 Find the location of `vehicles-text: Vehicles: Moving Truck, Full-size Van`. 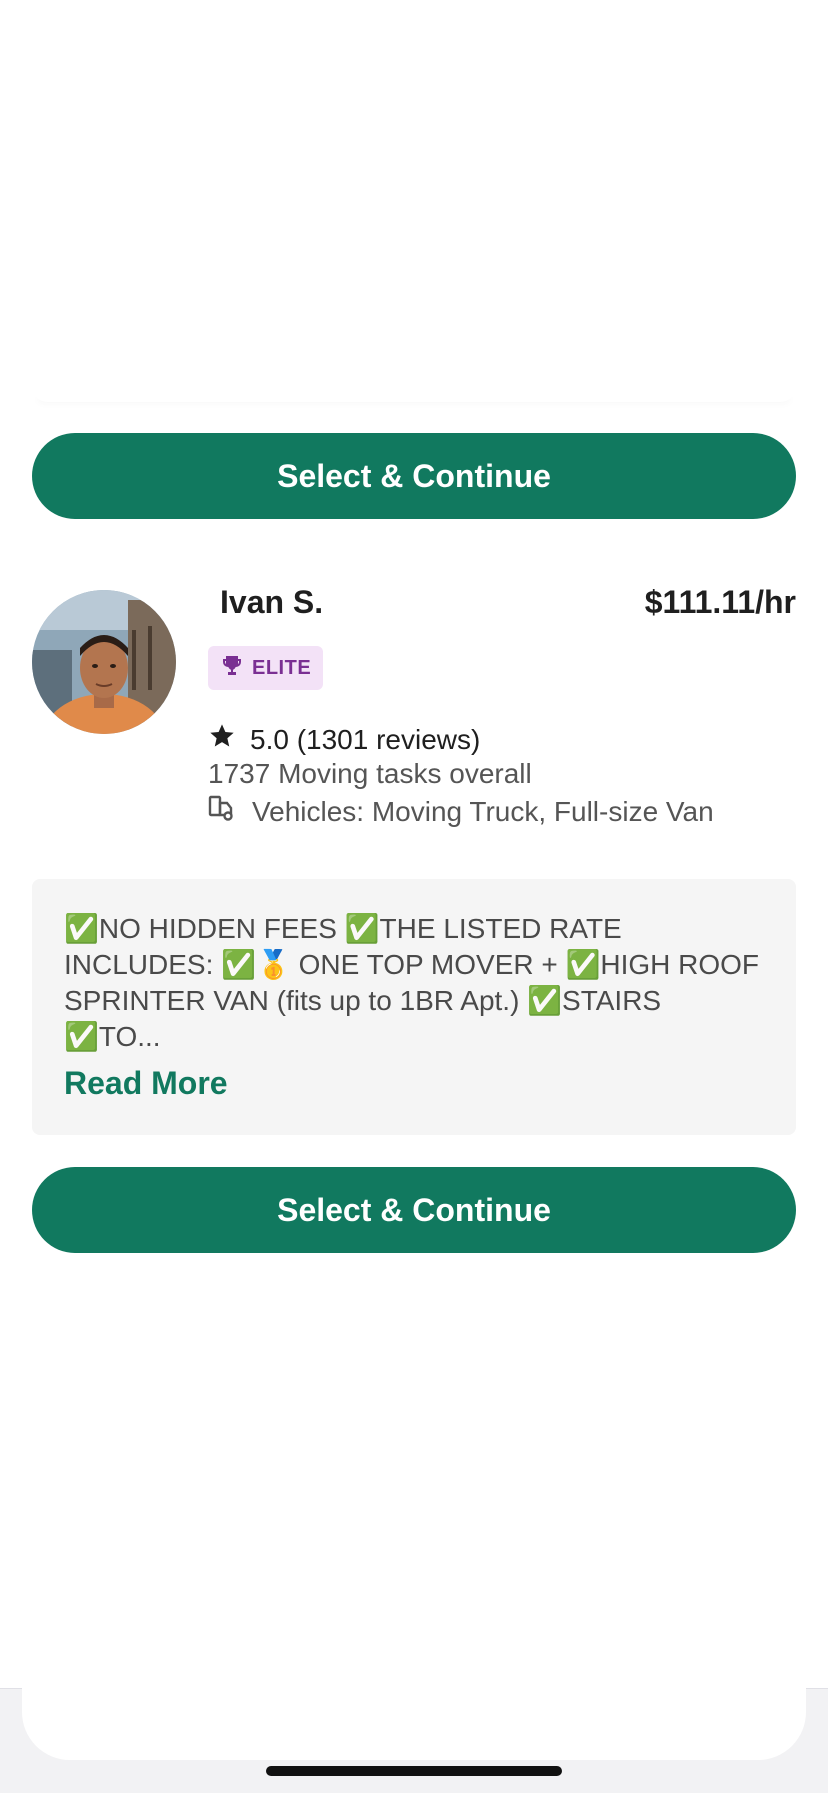

vehicles-text: Vehicles: Moving Truck, Full-size Van is located at coordinates (483, 811).